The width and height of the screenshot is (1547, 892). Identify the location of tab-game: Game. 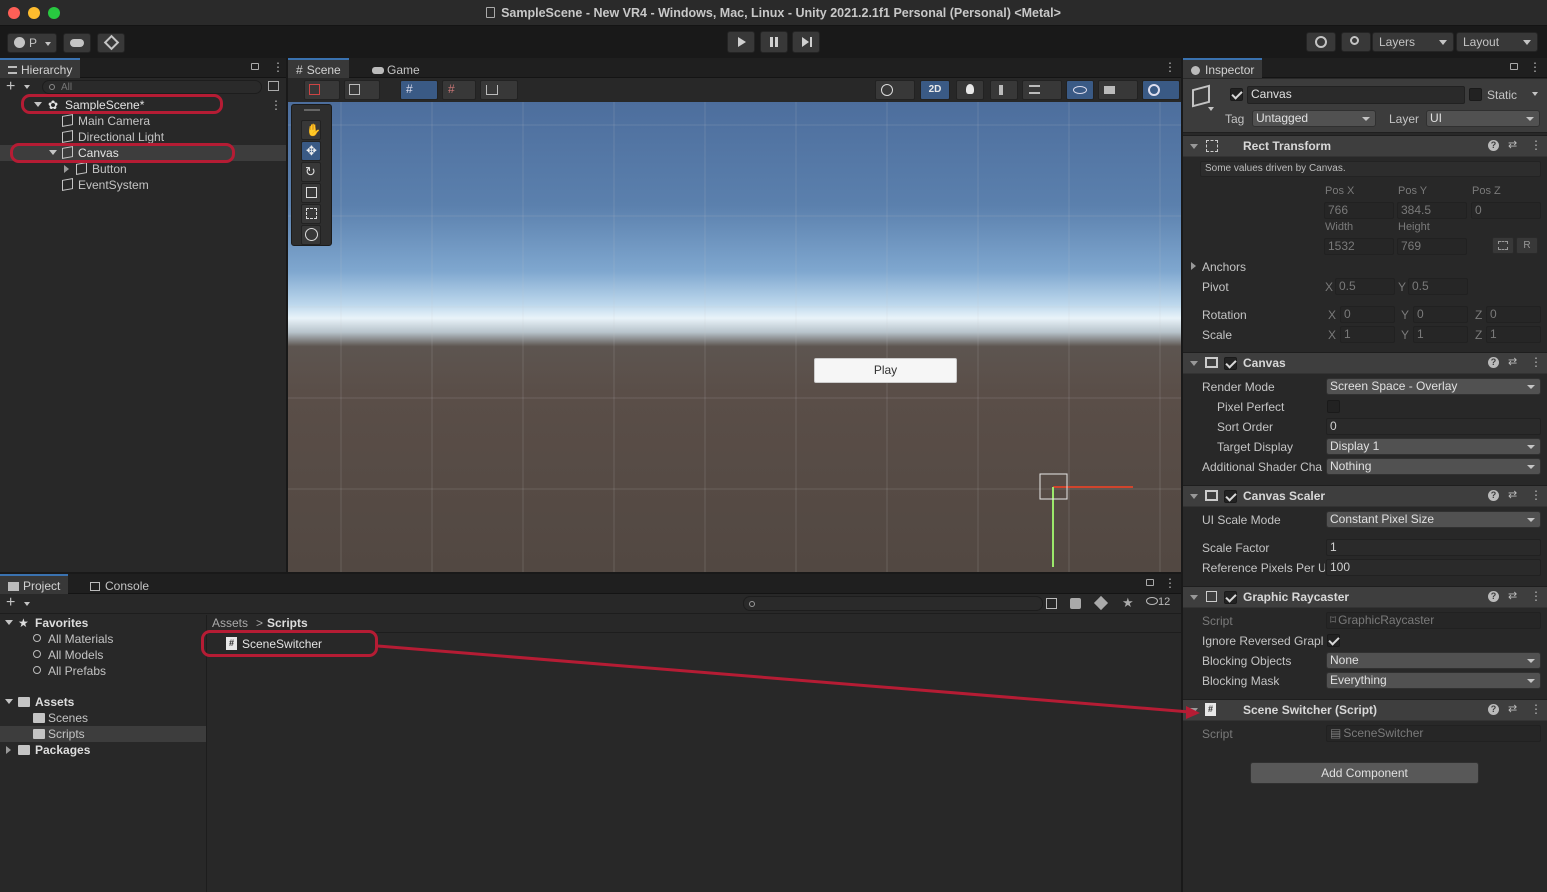
(396, 68).